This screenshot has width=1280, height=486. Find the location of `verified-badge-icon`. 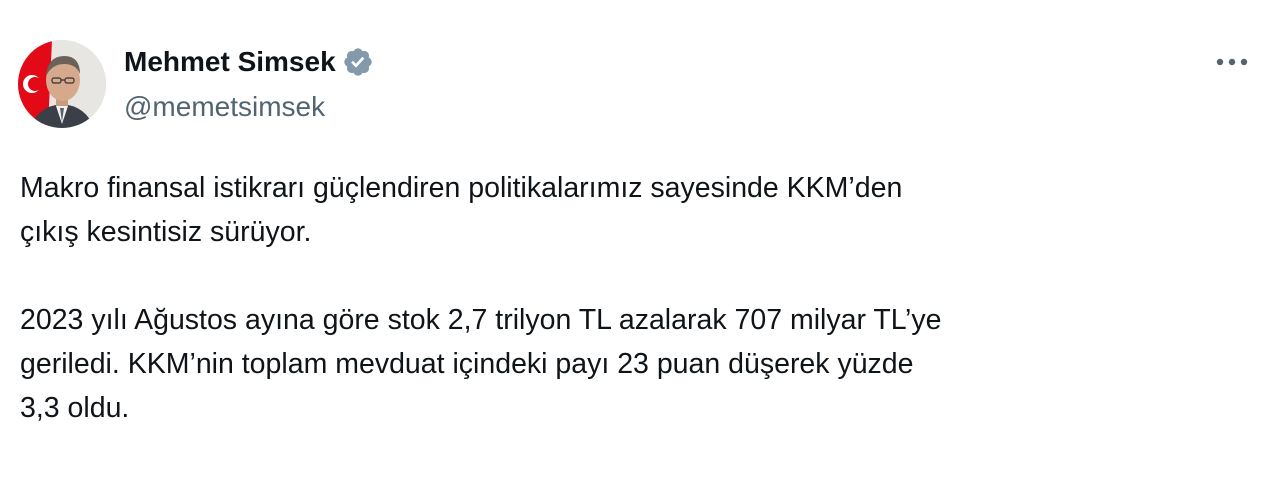

verified-badge-icon is located at coordinates (358, 62).